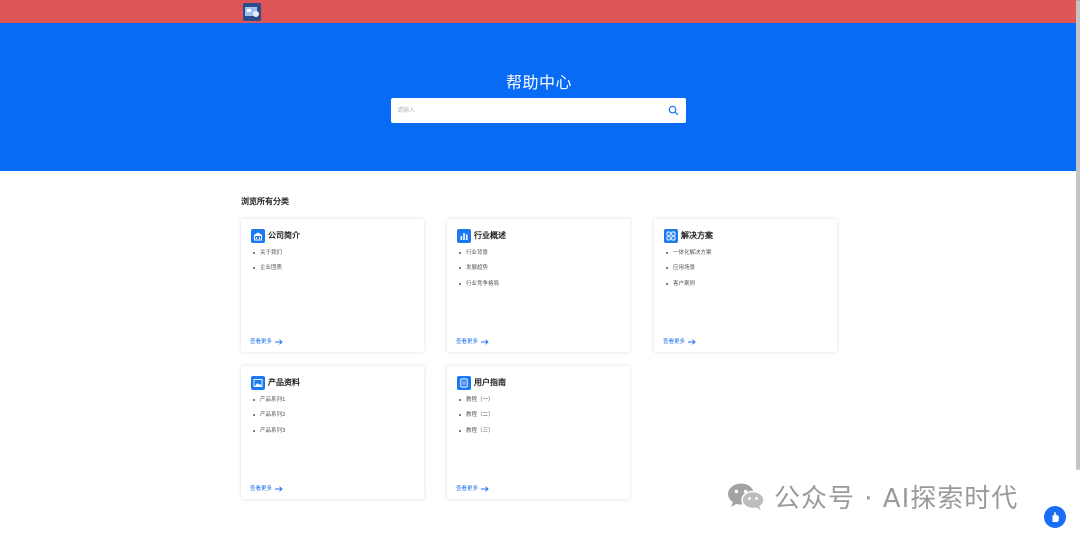  Describe the element at coordinates (538, 82) in the screenshot. I see `page-title: 帮助中心` at that location.